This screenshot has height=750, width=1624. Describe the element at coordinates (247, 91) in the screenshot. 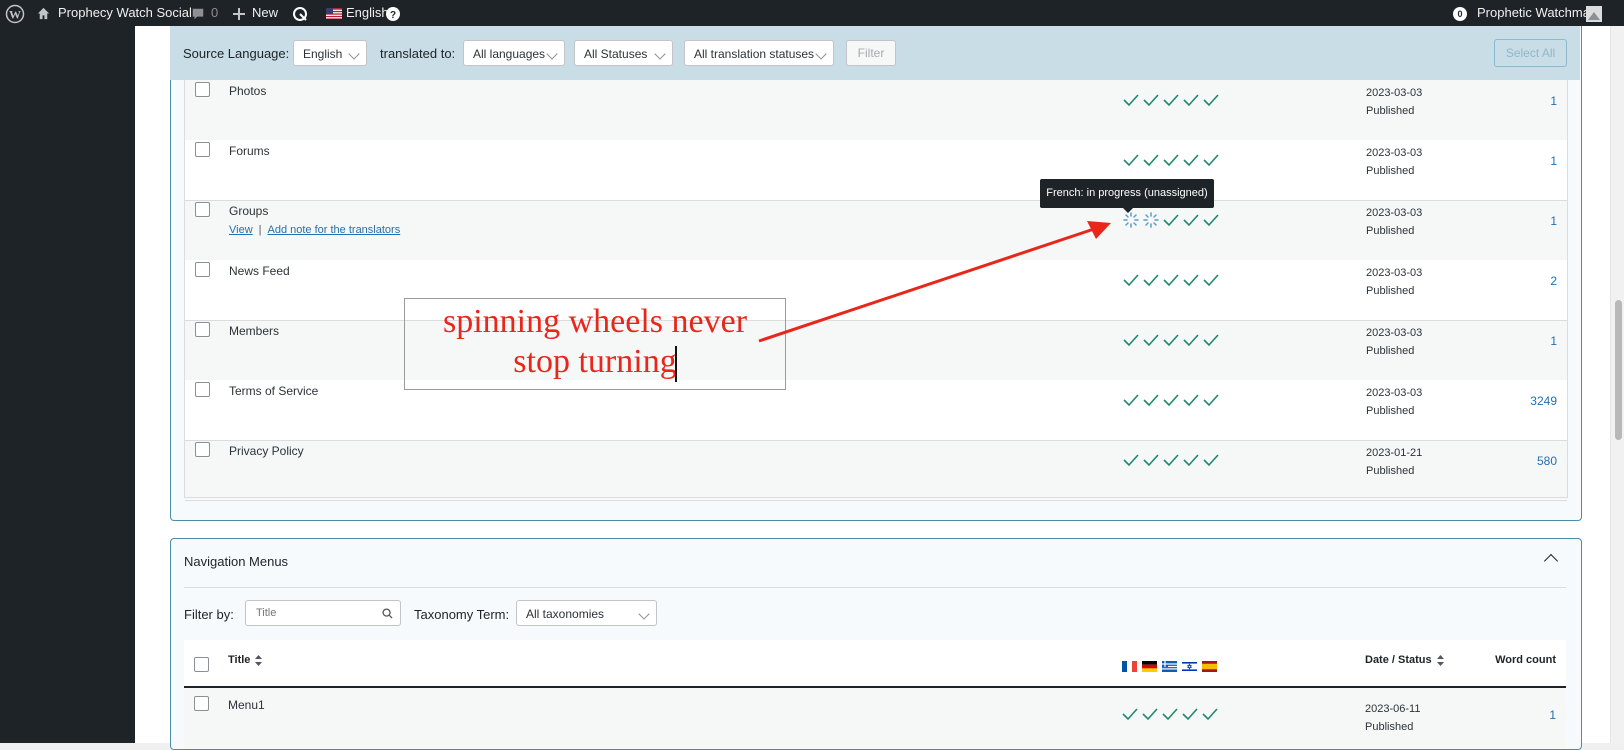

I see `row-title: Photos` at that location.